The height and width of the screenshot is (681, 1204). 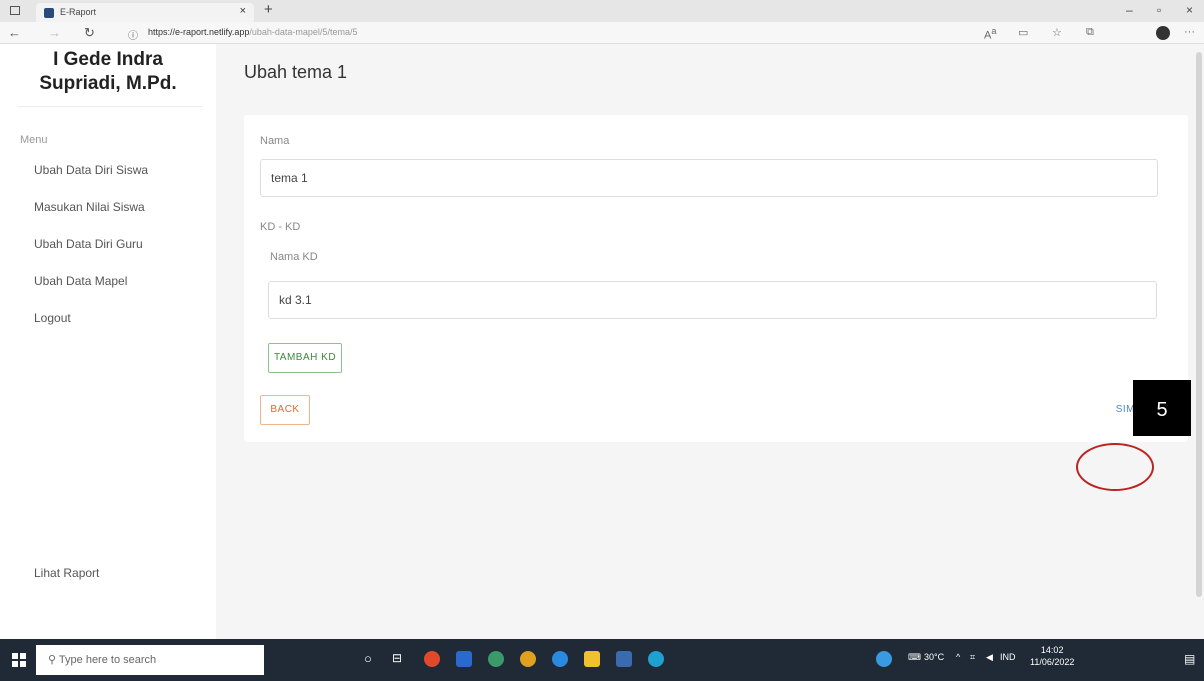 I want to click on keyboard-icon: ⌨, so click(x=914, y=657).